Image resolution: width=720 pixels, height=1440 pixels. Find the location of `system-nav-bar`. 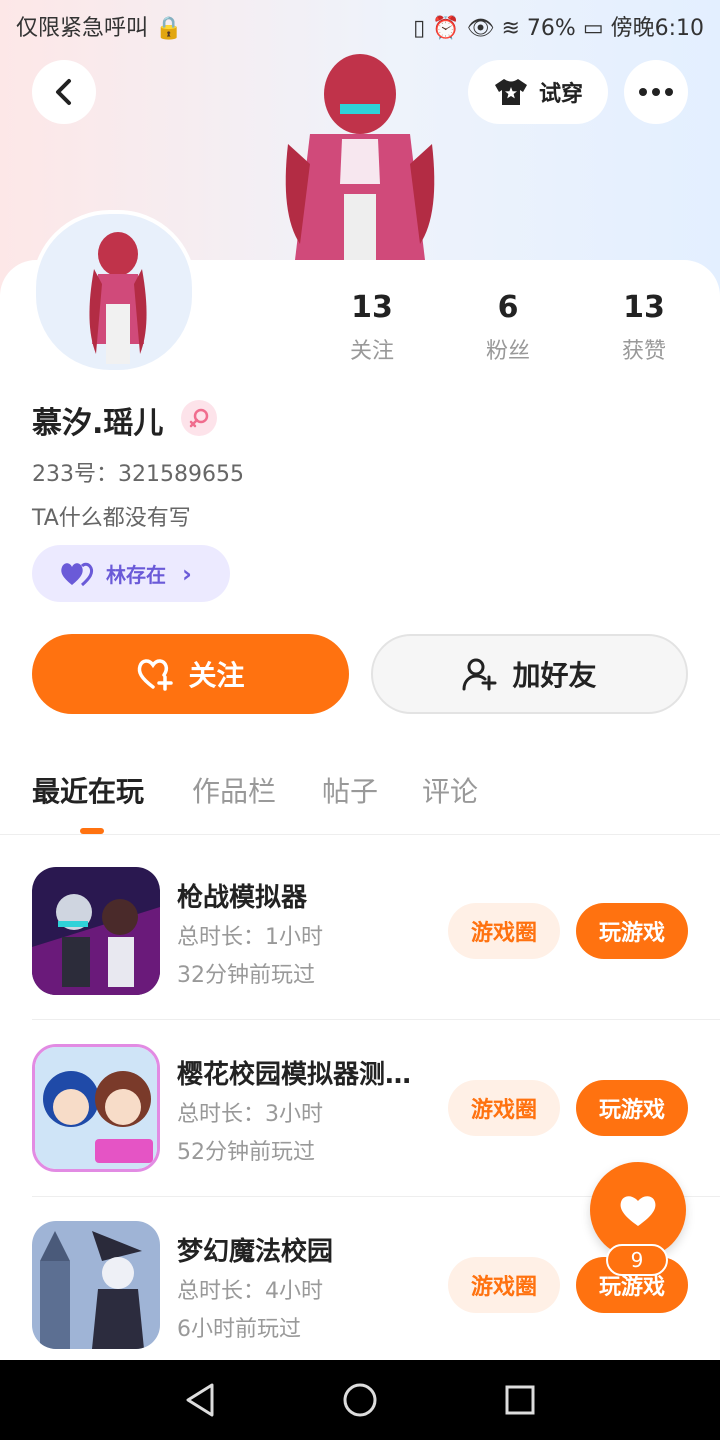

system-nav-bar is located at coordinates (360, 1400).